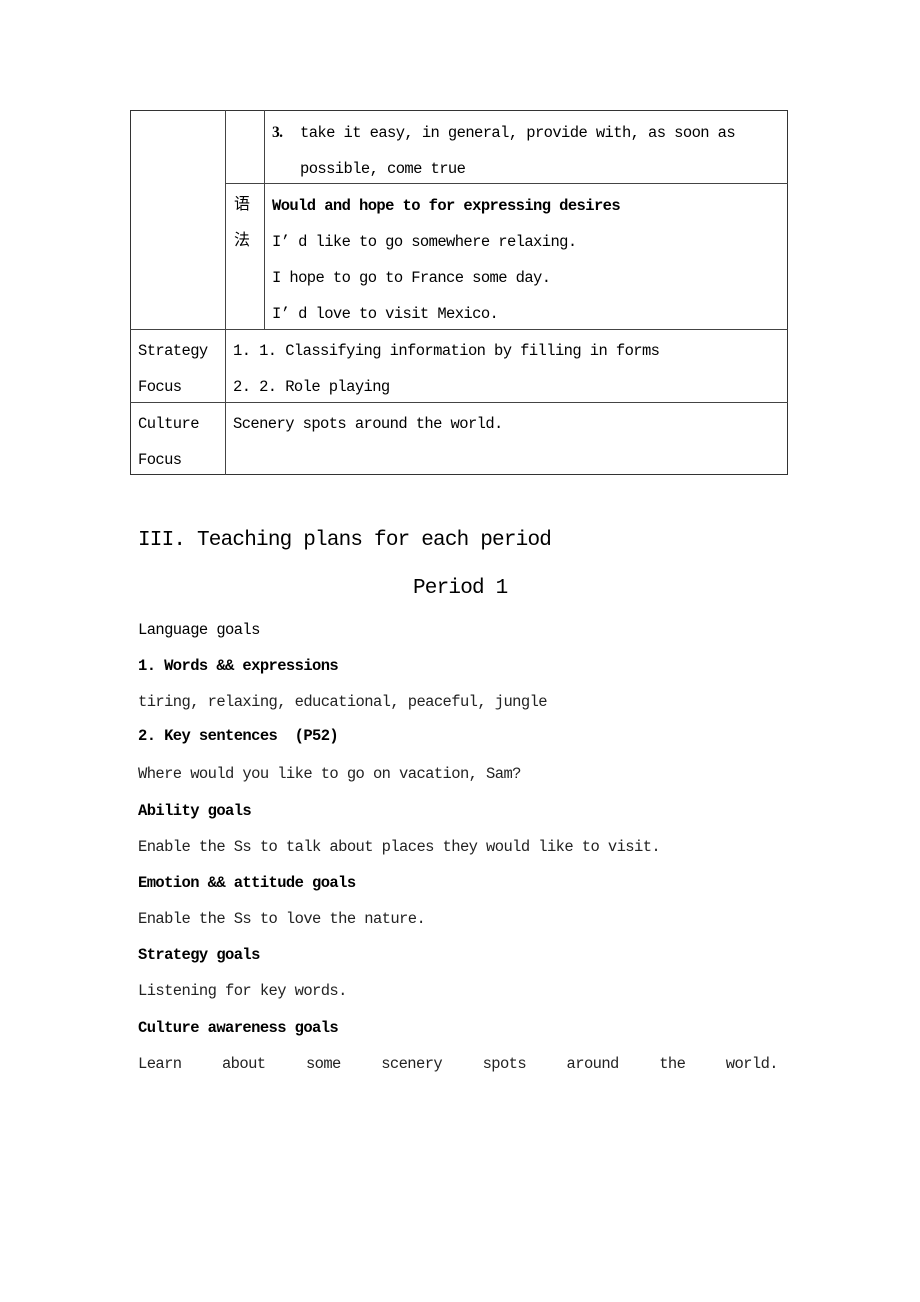  Describe the element at coordinates (424, 242) in the screenshot. I see `grammar-example-1: I’ d like to go somewhere relaxing.` at that location.